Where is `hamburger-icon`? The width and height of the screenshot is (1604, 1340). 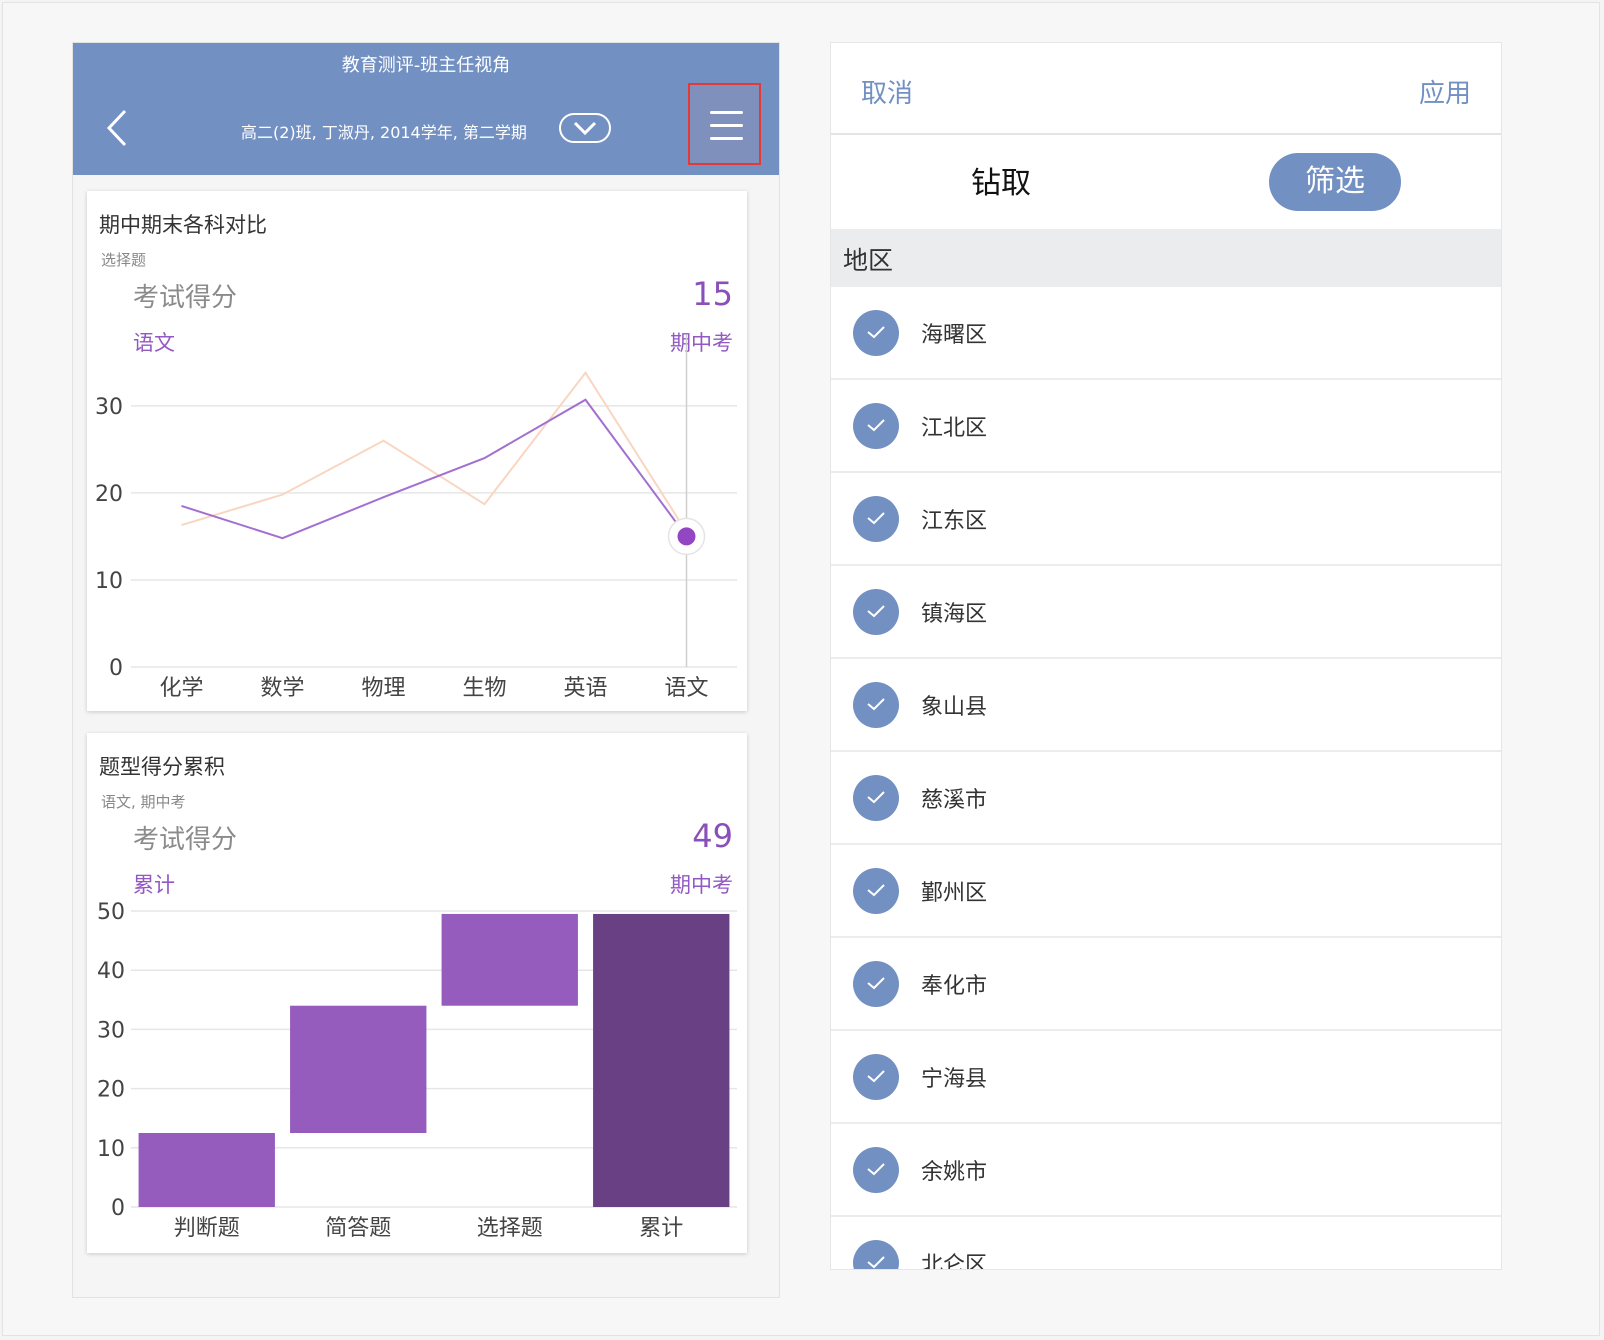
hamburger-icon is located at coordinates (726, 112).